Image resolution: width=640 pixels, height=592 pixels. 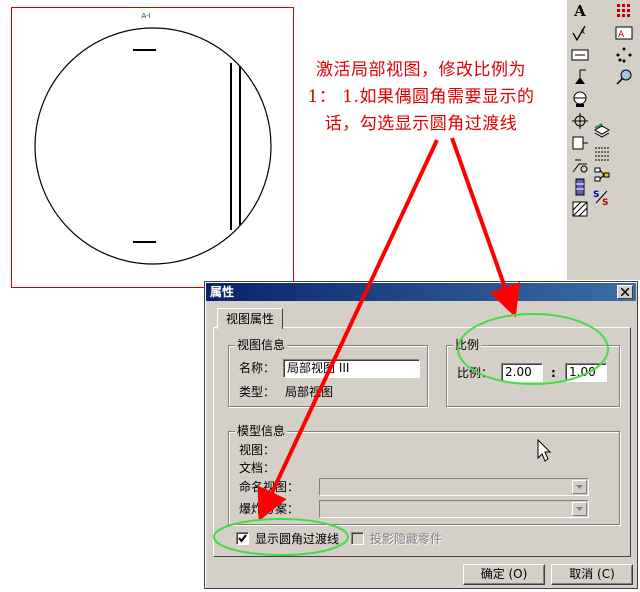 I want to click on cancel-button: 取消 (C), so click(x=592, y=574).